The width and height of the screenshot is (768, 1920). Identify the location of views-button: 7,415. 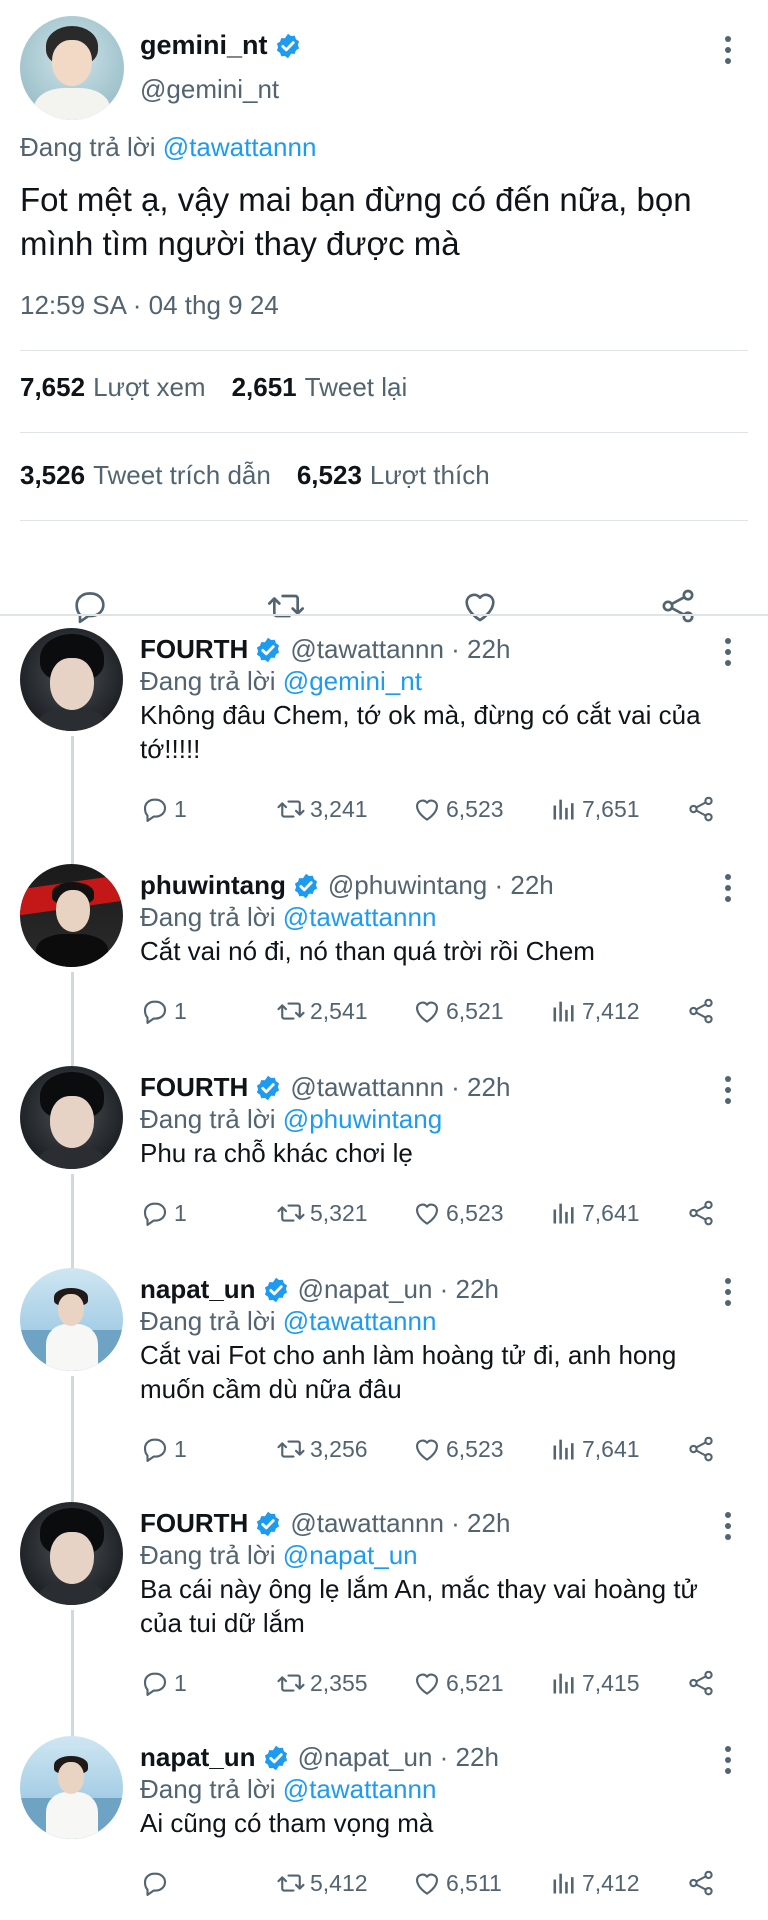
(595, 1683).